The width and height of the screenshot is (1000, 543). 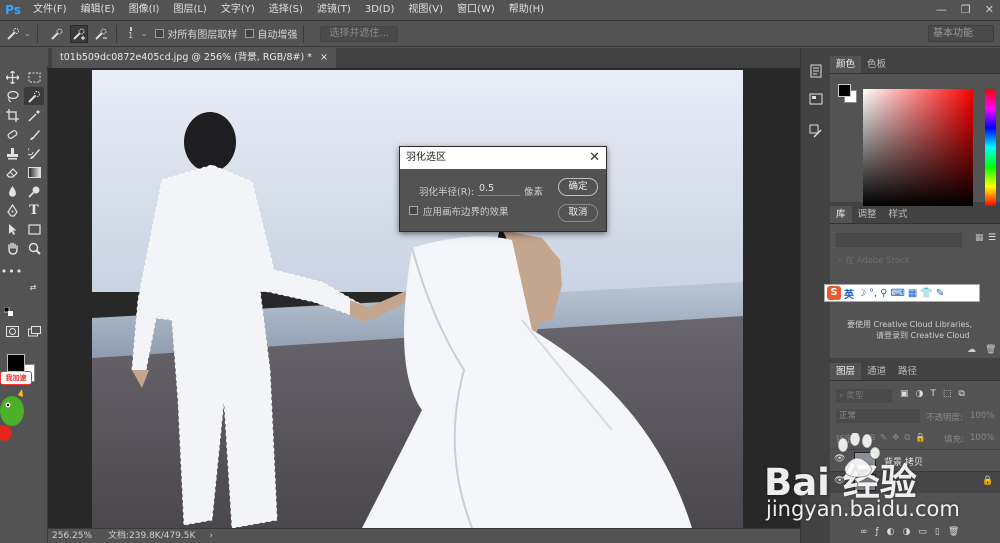 I want to click on library-trash-icon: 🗑, so click(x=990, y=350).